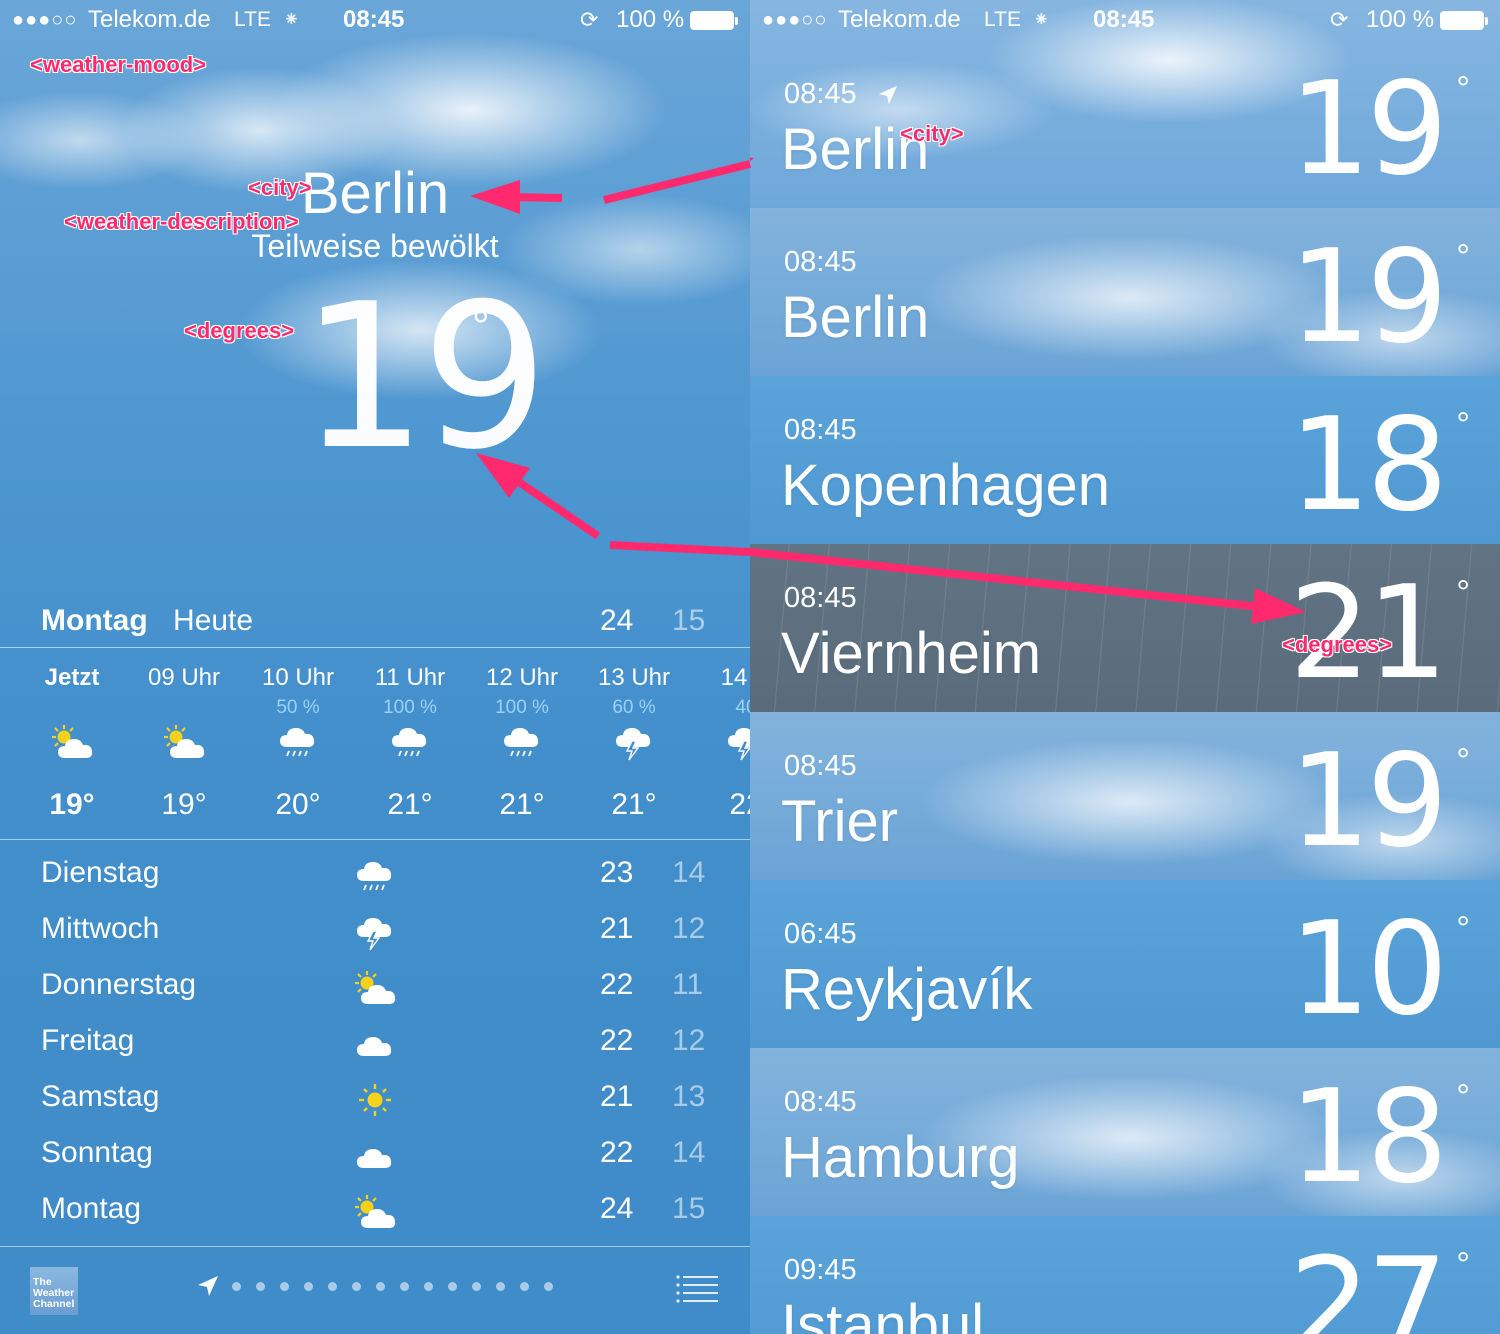 Image resolution: width=1500 pixels, height=1334 pixels. Describe the element at coordinates (610, 358) in the screenshot. I see `annotation-arrows-left` at that location.